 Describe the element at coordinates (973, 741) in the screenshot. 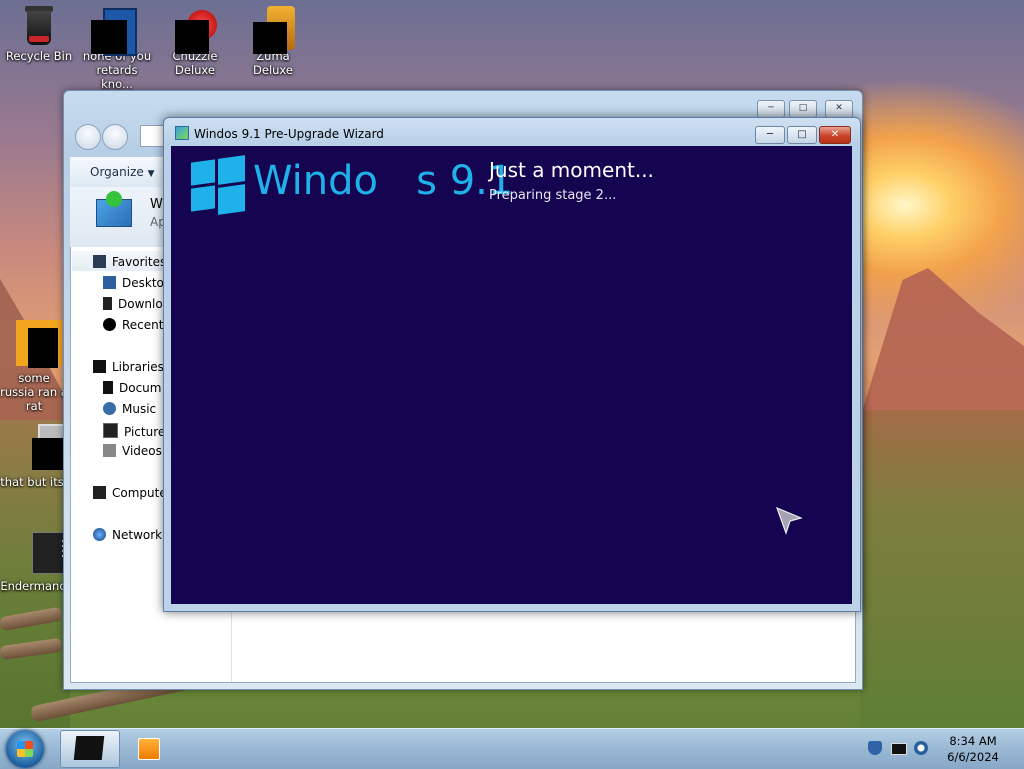

I see `clock-time: 8:34 AM` at that location.